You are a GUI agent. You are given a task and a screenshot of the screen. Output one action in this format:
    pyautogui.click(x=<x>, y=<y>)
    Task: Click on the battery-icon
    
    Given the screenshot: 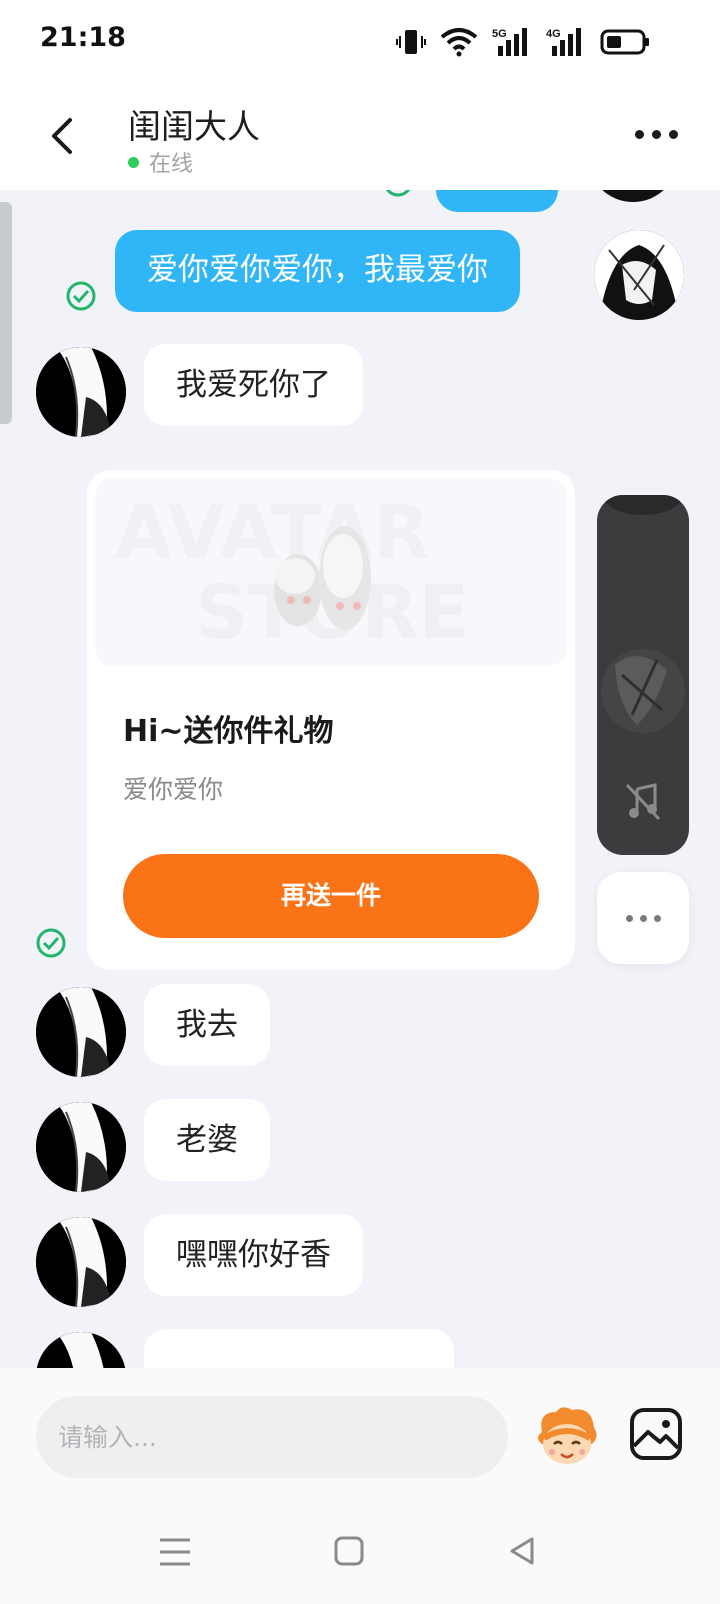 What is the action you would take?
    pyautogui.click(x=624, y=42)
    